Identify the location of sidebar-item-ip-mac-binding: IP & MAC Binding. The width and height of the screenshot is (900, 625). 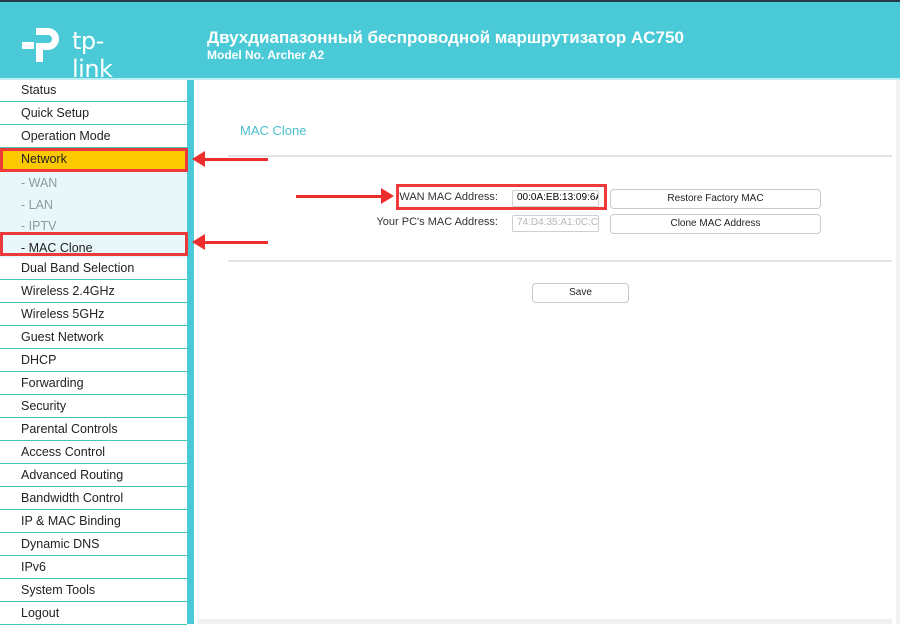
(93, 522).